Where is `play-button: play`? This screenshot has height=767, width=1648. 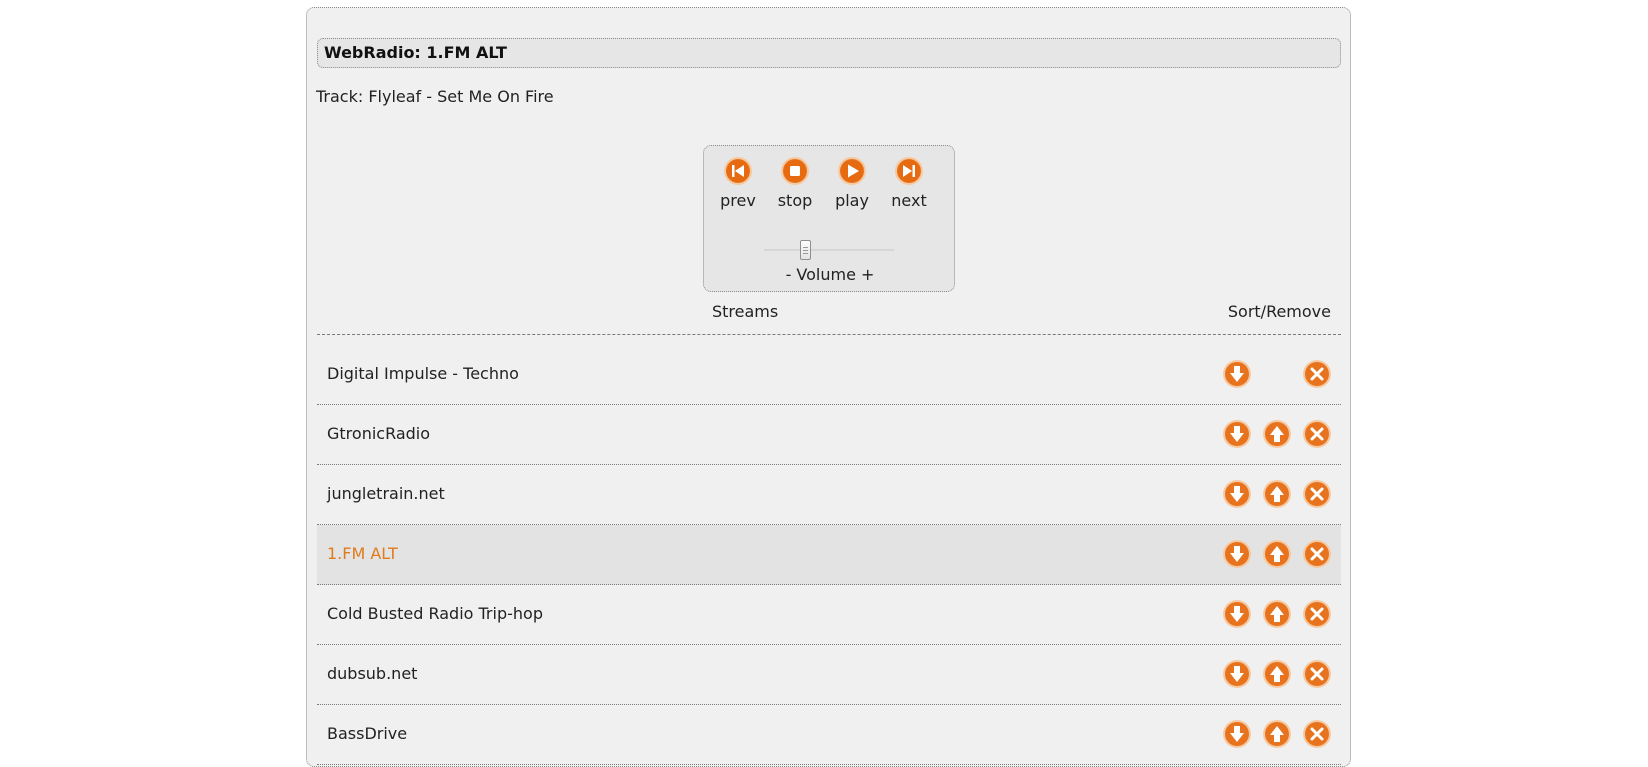
play-button: play is located at coordinates (852, 183).